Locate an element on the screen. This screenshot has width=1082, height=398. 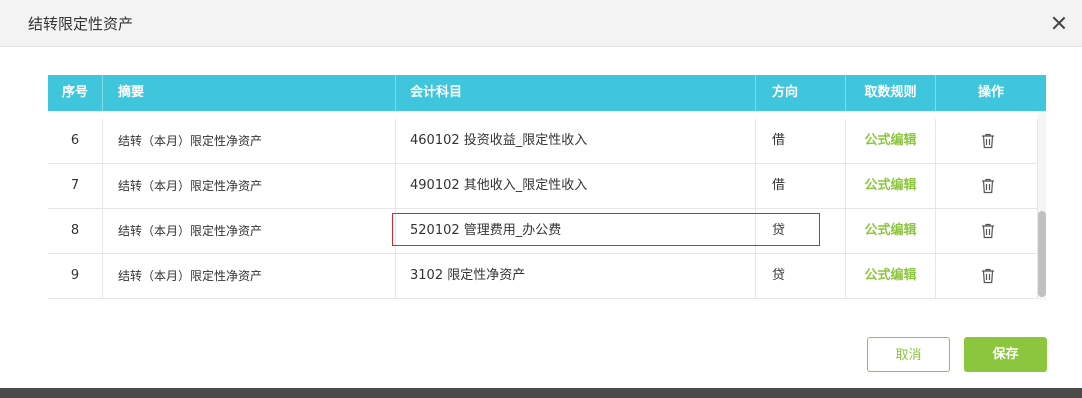
row-account: 3102 限定性净资产 is located at coordinates (576, 276).